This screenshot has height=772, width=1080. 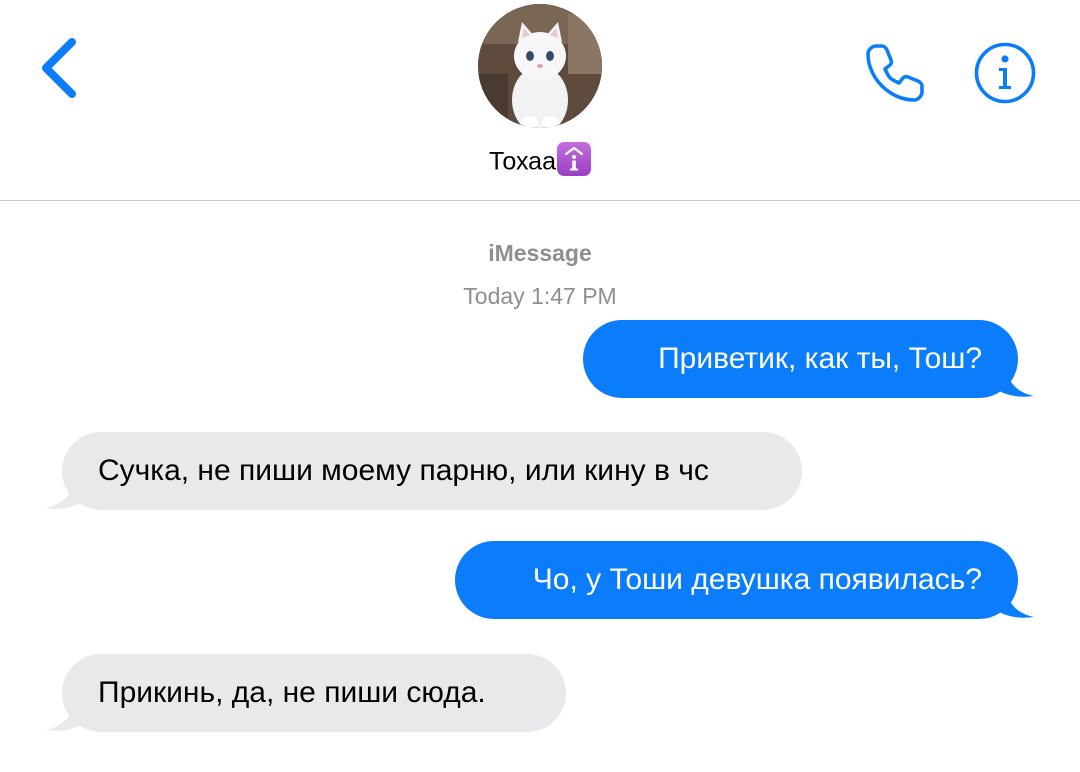 What do you see at coordinates (820, 358) in the screenshot?
I see `message-text: Приветик, как ты, Тош?` at bounding box center [820, 358].